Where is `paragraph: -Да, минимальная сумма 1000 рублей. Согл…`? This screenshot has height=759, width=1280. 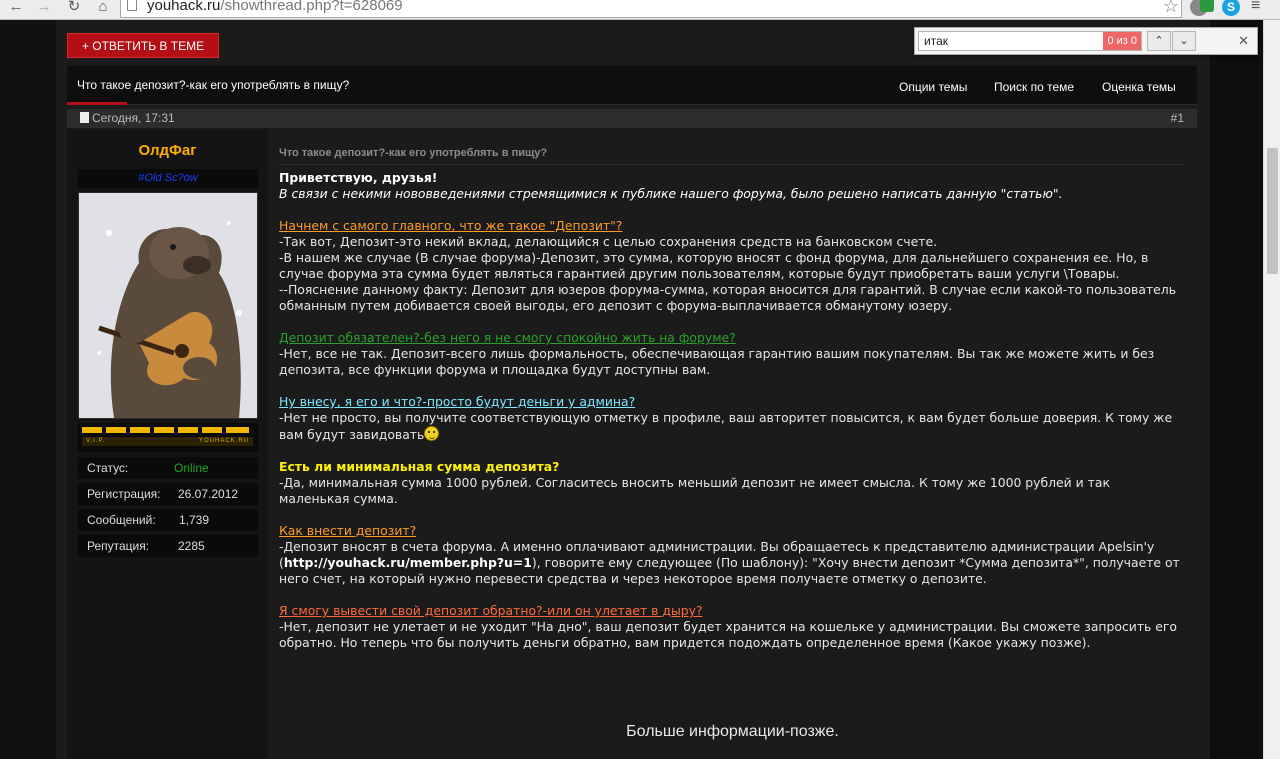
paragraph: -Да, минимальная сумма 1000 рублей. Согл… is located at coordinates (694, 490).